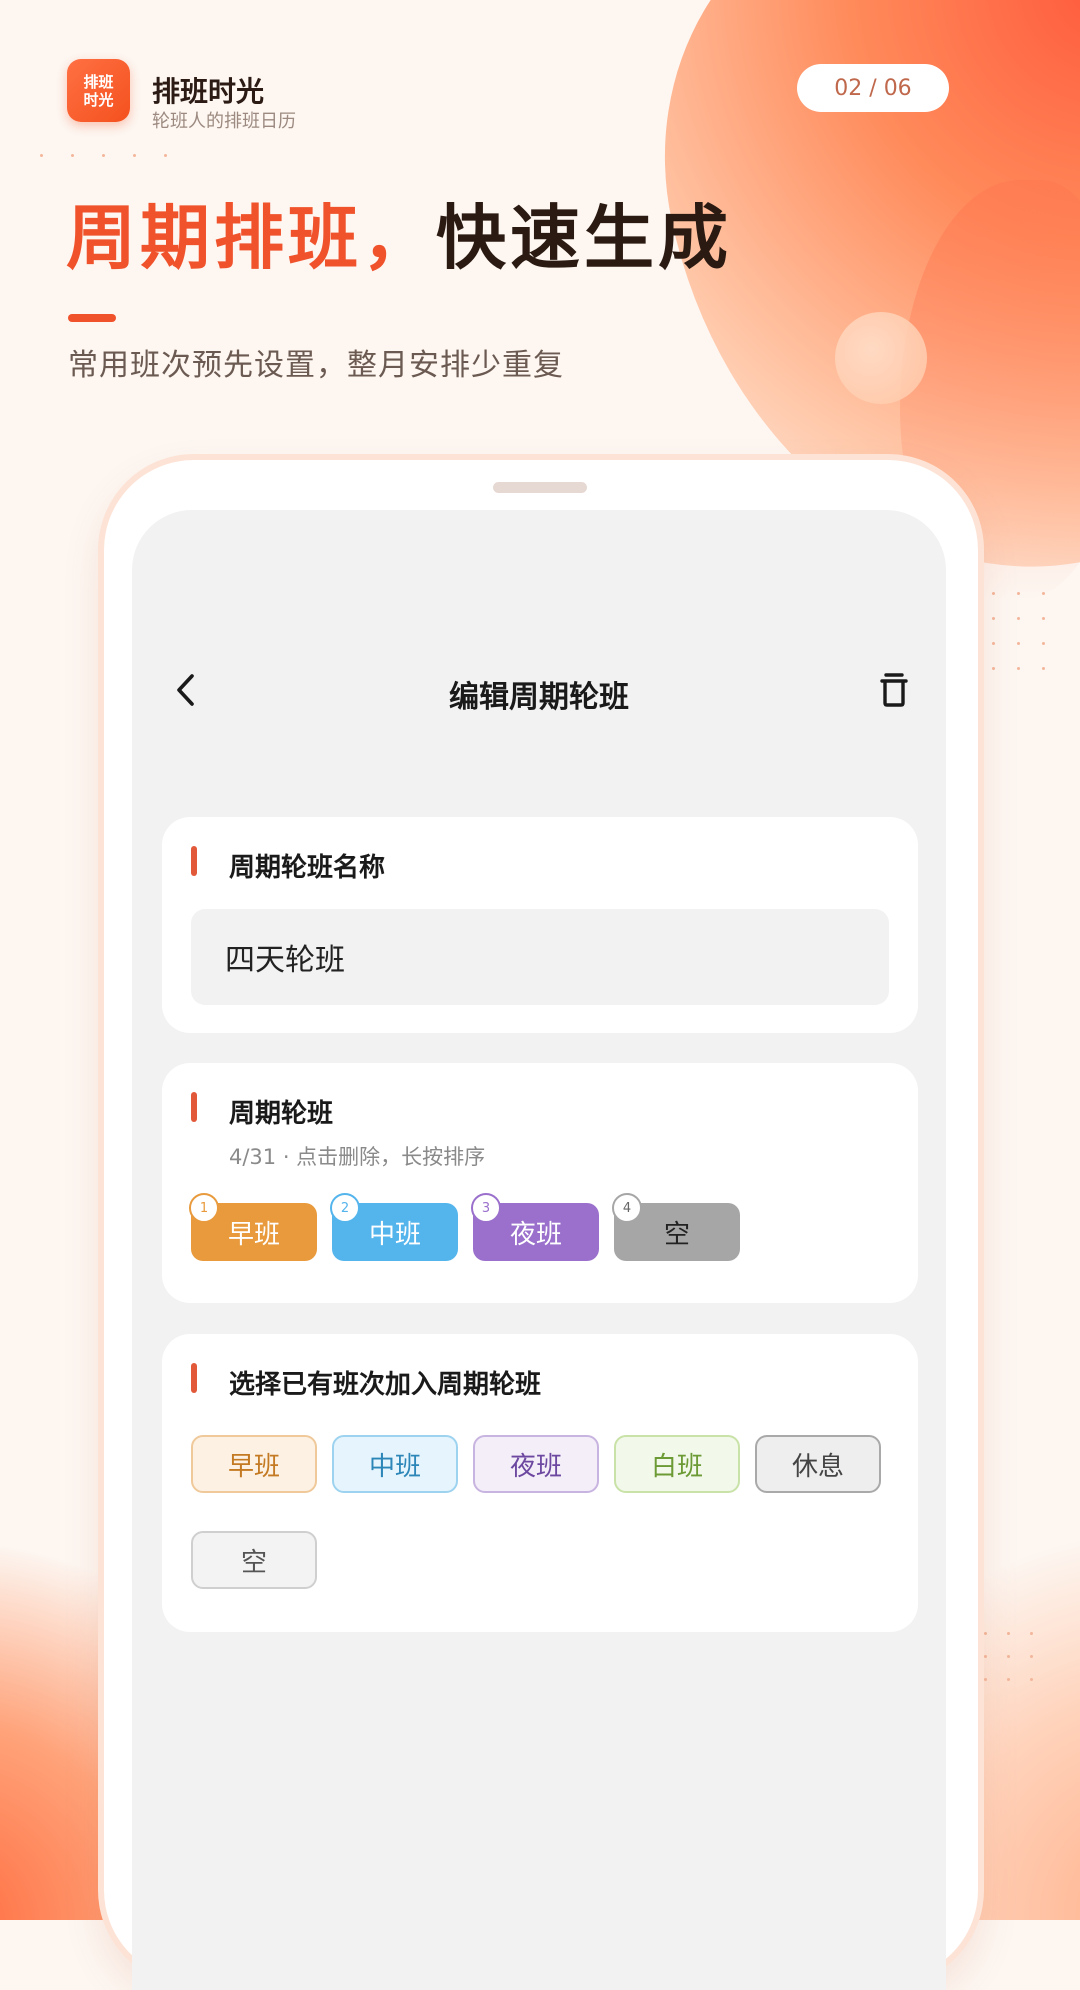 The image size is (1080, 1990). What do you see at coordinates (103, 155) in the screenshot?
I see `decor-dots-top` at bounding box center [103, 155].